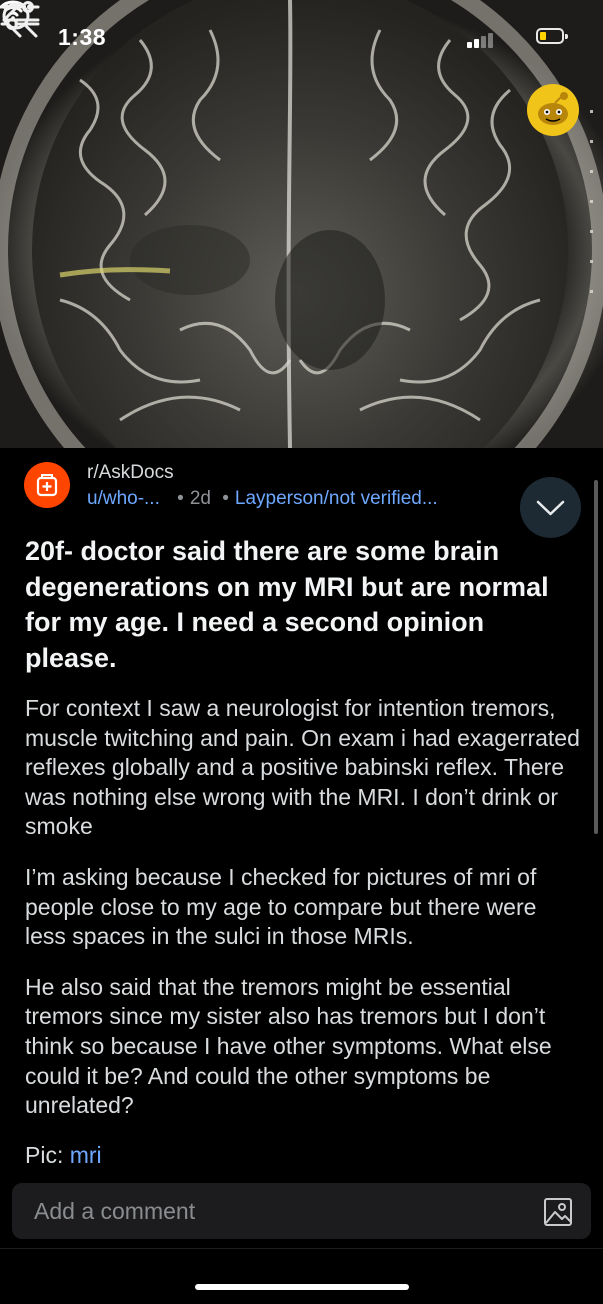 Image resolution: width=603 pixels, height=1304 pixels. What do you see at coordinates (200, 498) in the screenshot?
I see `post-age: 2d` at bounding box center [200, 498].